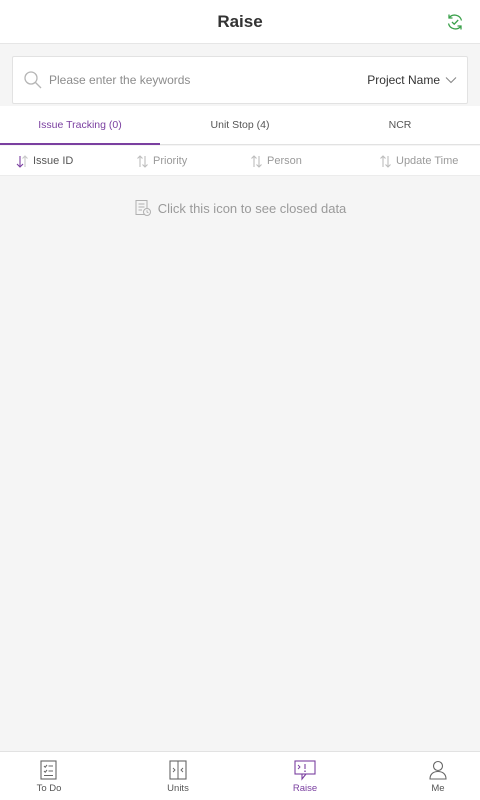 The image size is (480, 800). Describe the element at coordinates (143, 208) in the screenshot. I see `closed-records-icon` at that location.